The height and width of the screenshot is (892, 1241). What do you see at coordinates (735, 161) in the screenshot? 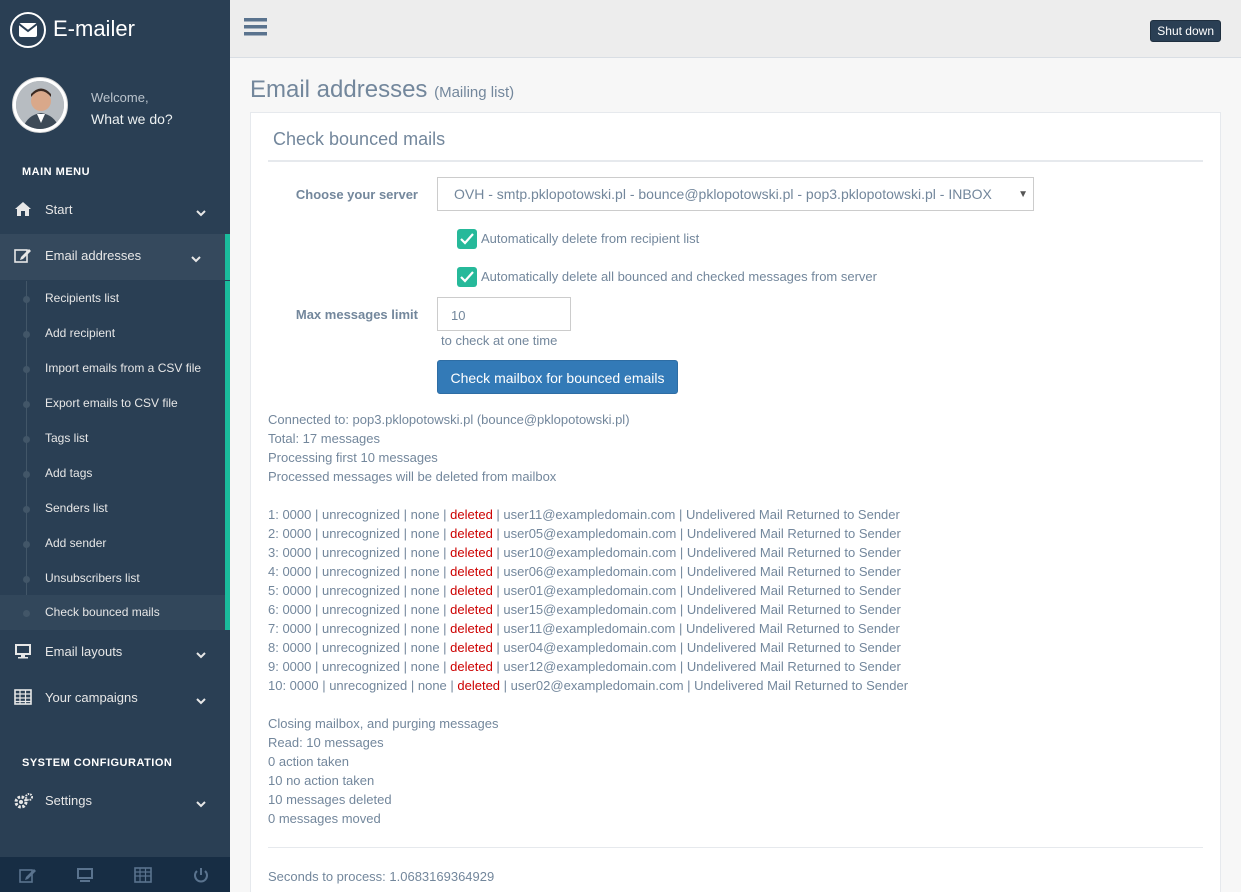
I see `panel-divider` at bounding box center [735, 161].